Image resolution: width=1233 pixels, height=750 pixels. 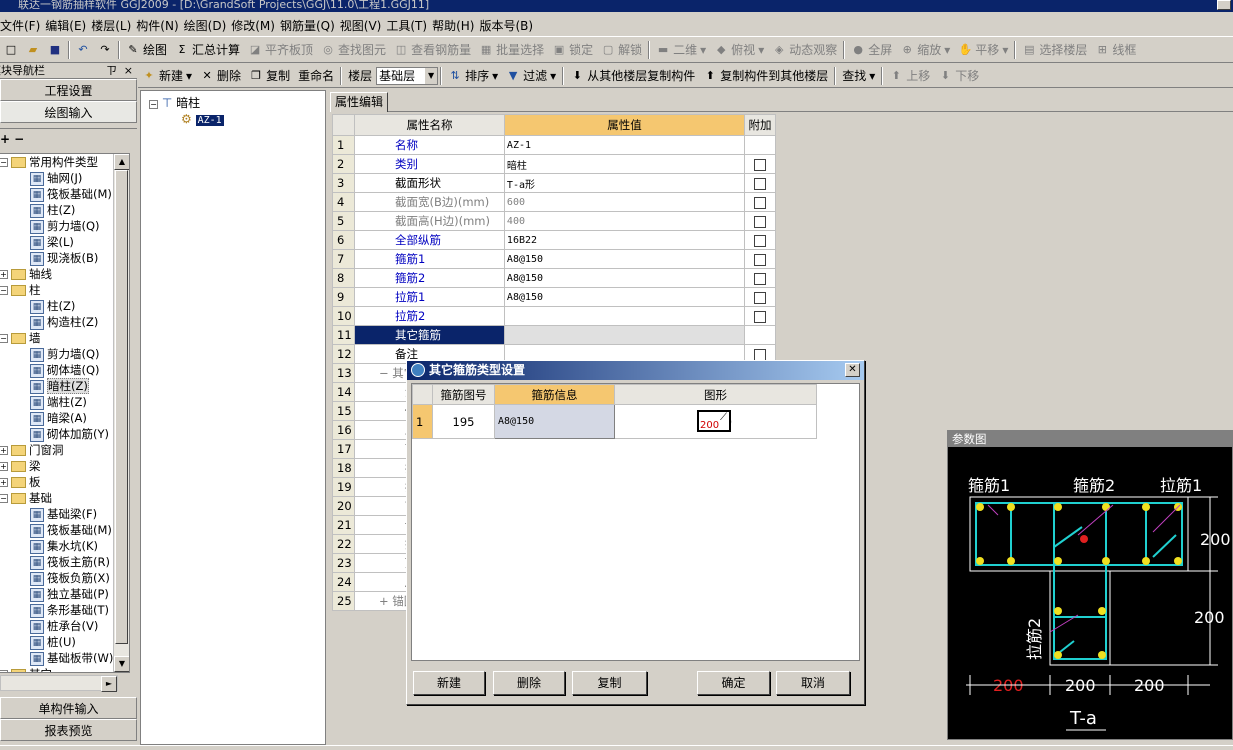 What do you see at coordinates (733, 683) in the screenshot?
I see `dialog-ok-button: 确定` at bounding box center [733, 683].